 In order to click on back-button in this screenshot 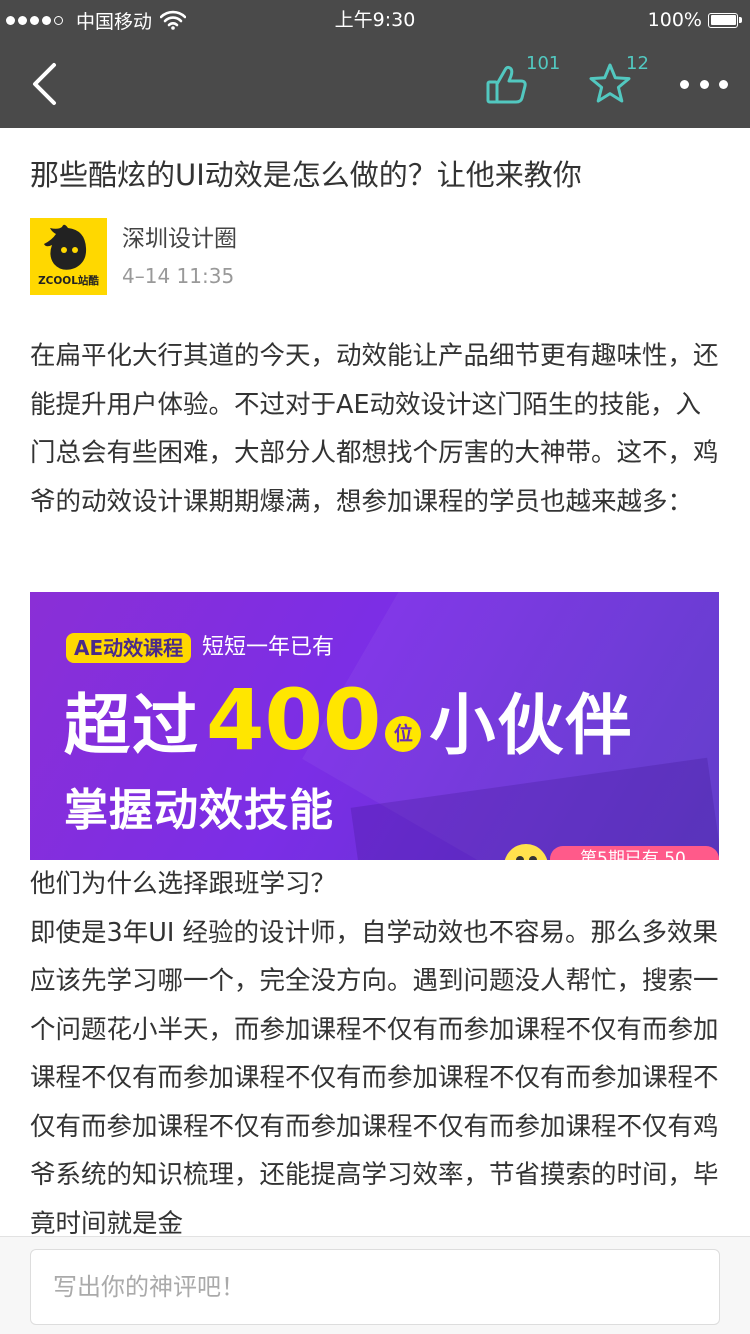, I will do `click(44, 84)`.